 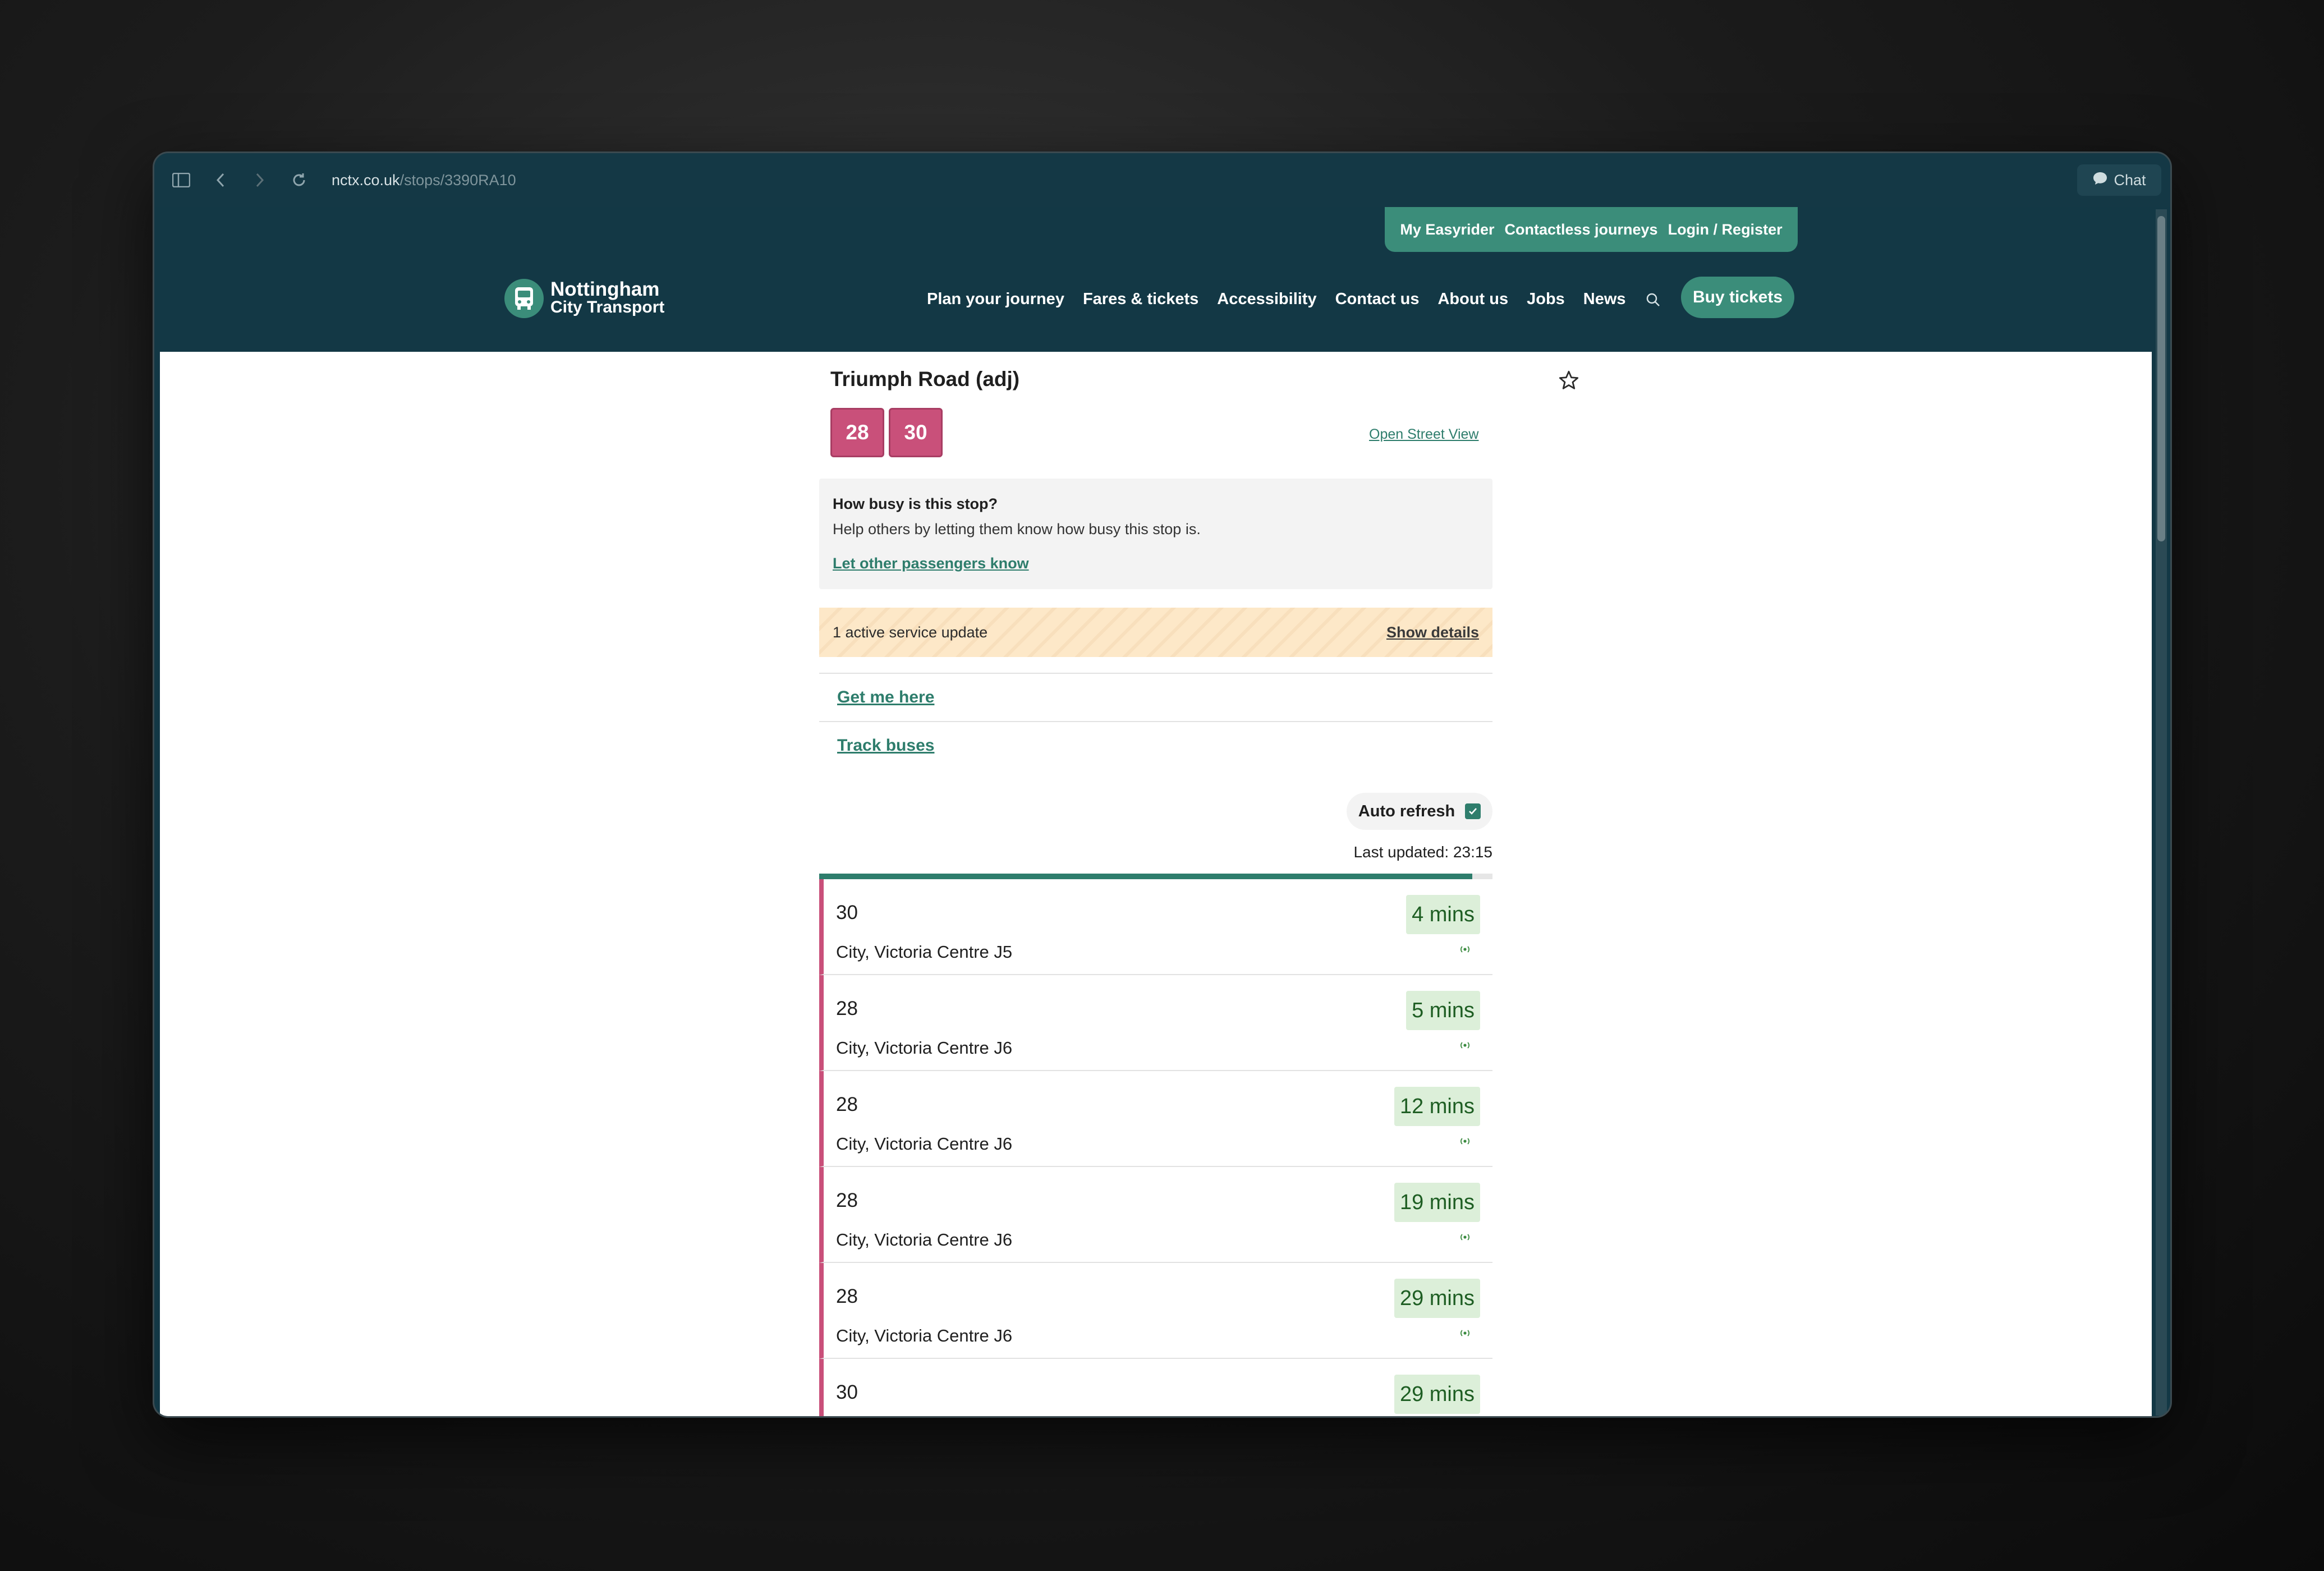 What do you see at coordinates (1432, 632) in the screenshot?
I see `show-details-link: Show details` at bounding box center [1432, 632].